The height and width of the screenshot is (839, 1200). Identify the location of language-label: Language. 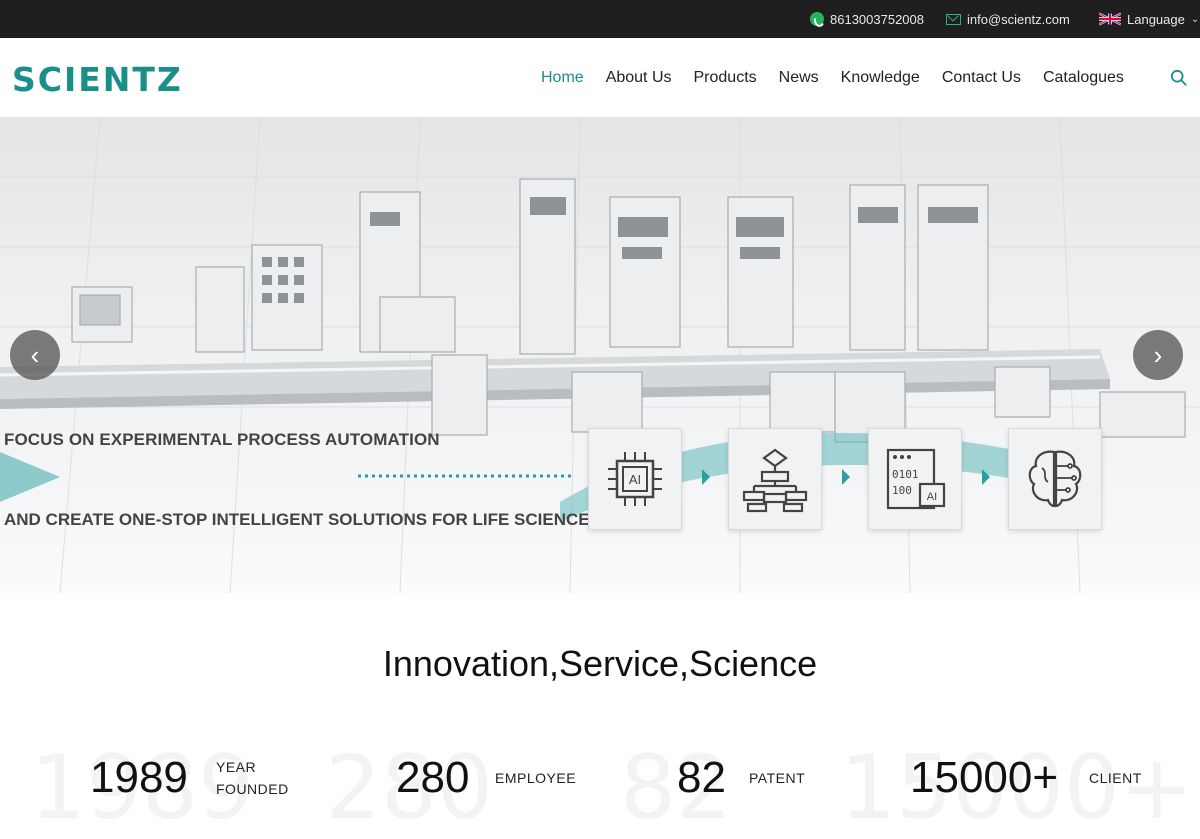
(1156, 19).